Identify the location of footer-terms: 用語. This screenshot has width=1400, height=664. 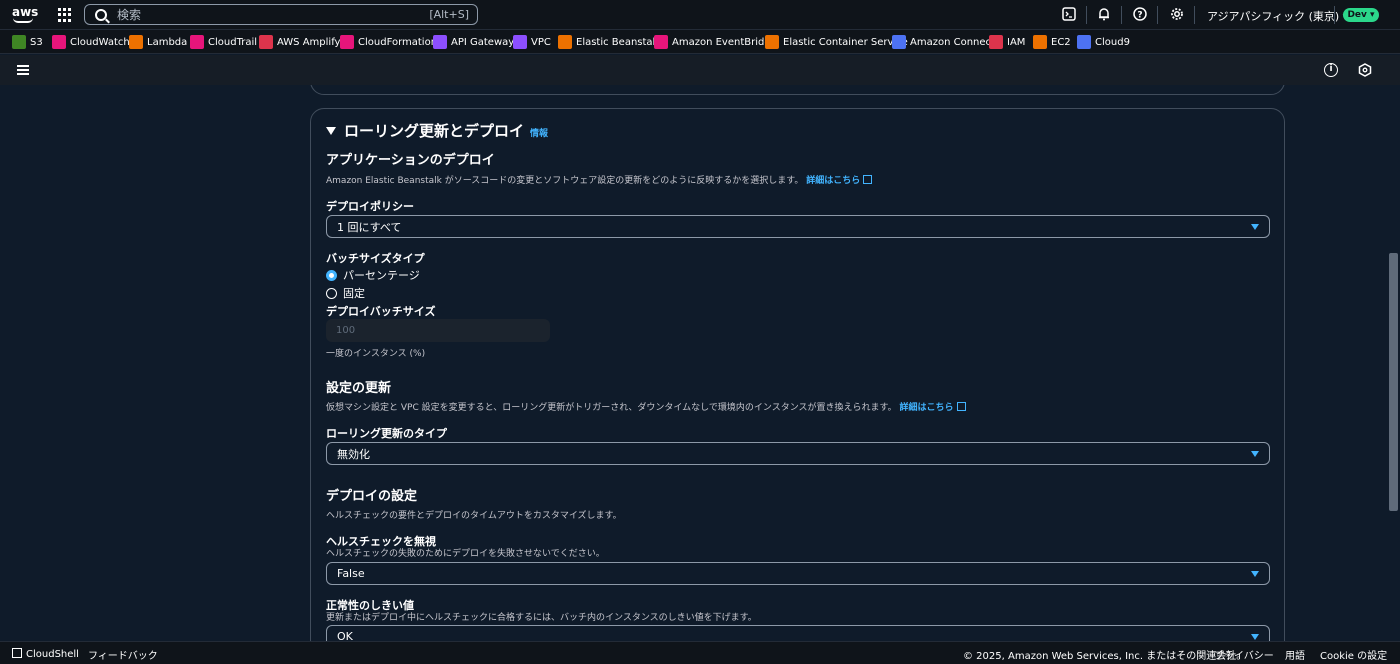
(1295, 654).